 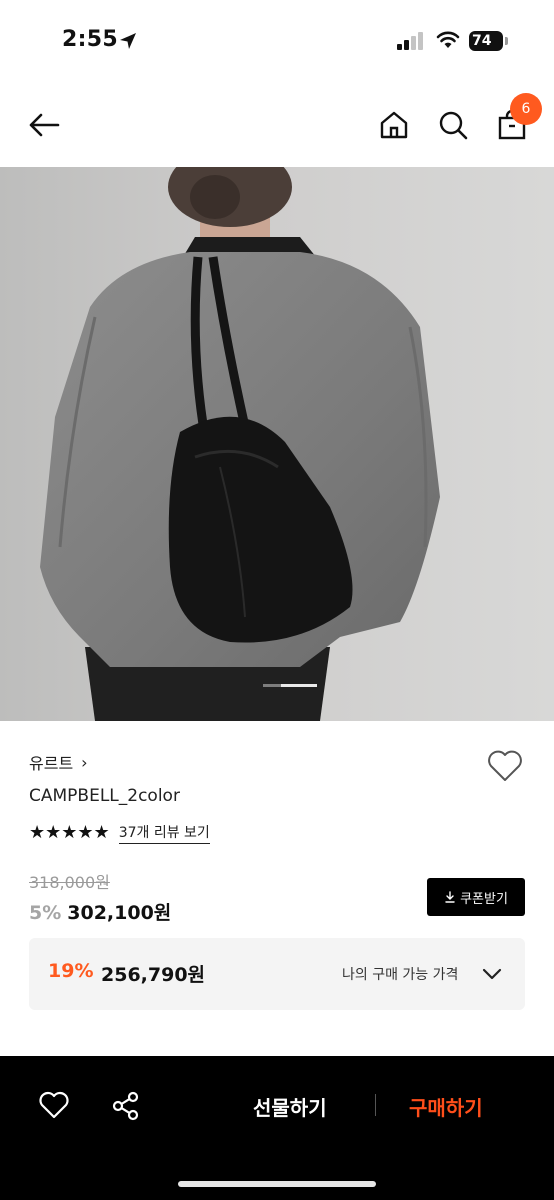 I want to click on original-price: 318,000원, so click(x=69, y=882).